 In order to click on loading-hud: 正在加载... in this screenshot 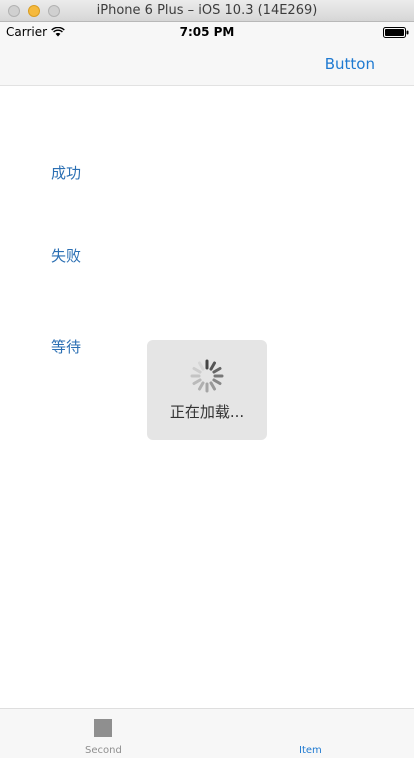, I will do `click(207, 390)`.